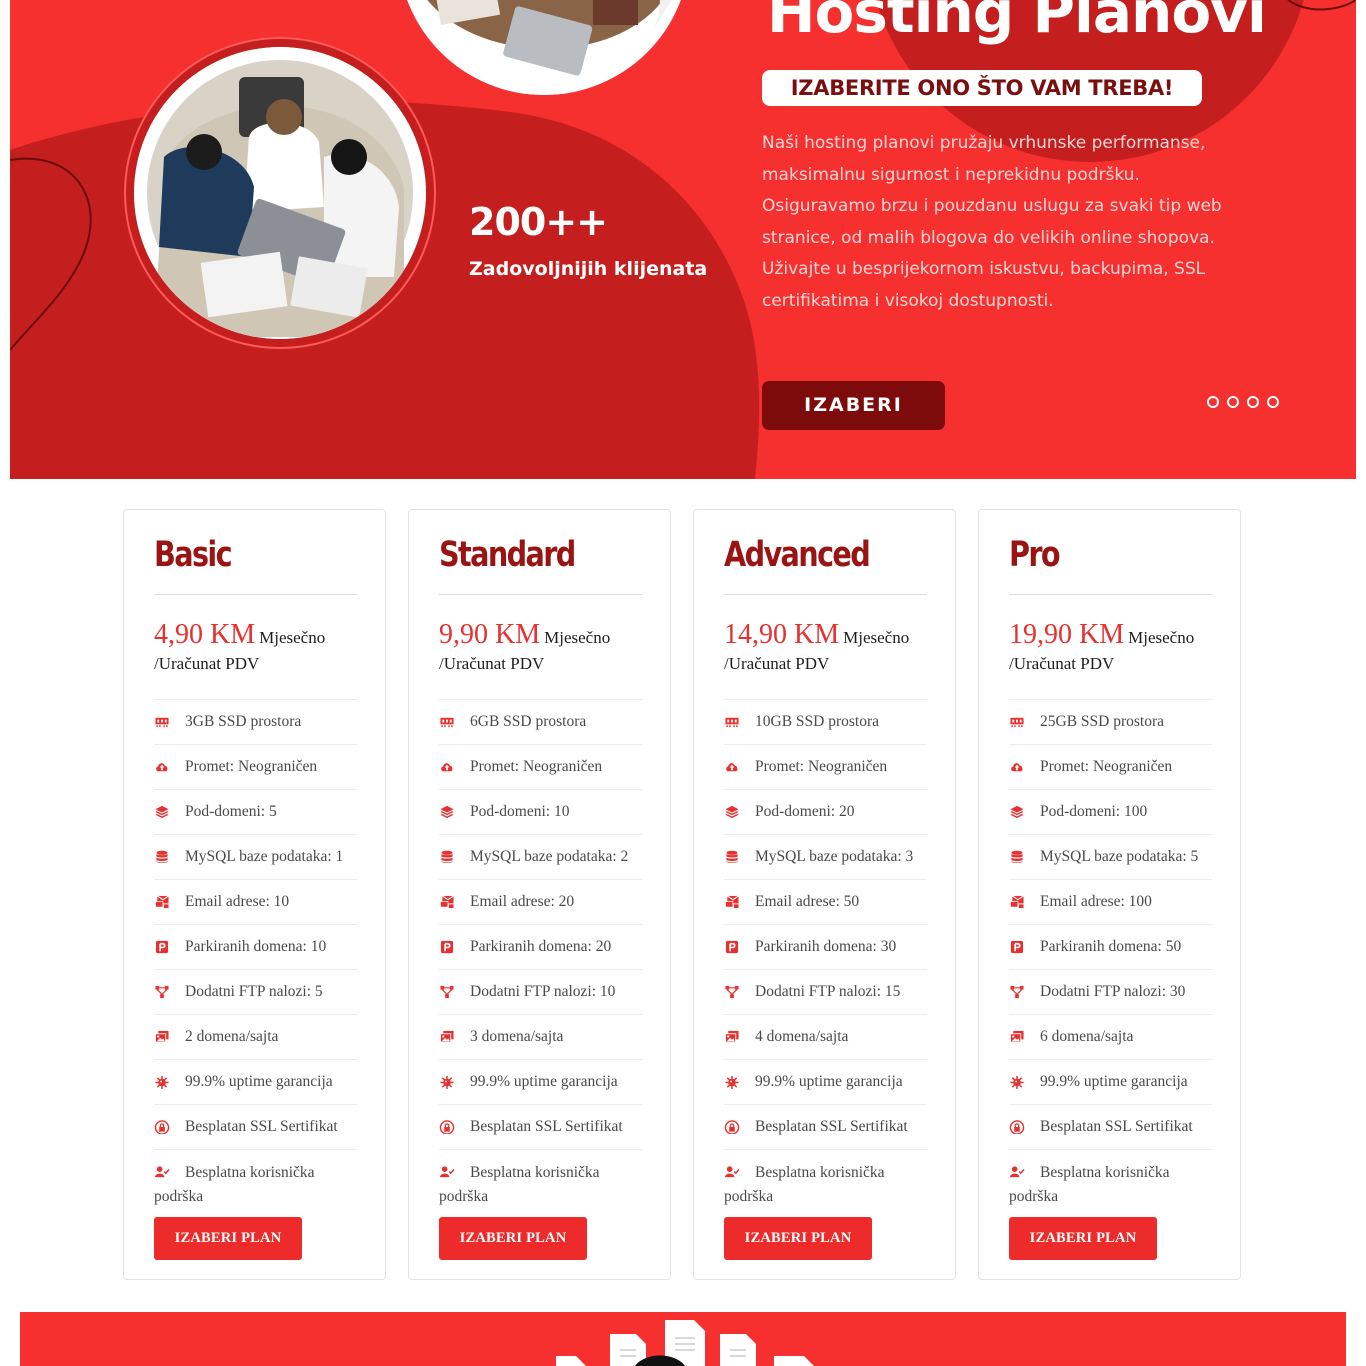 The height and width of the screenshot is (1366, 1366). Describe the element at coordinates (447, 1127) in the screenshot. I see `ssl-lock-icon` at that location.